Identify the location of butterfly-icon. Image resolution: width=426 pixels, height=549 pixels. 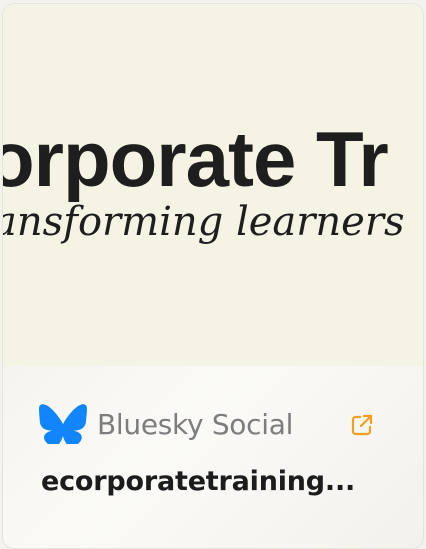
(63, 424).